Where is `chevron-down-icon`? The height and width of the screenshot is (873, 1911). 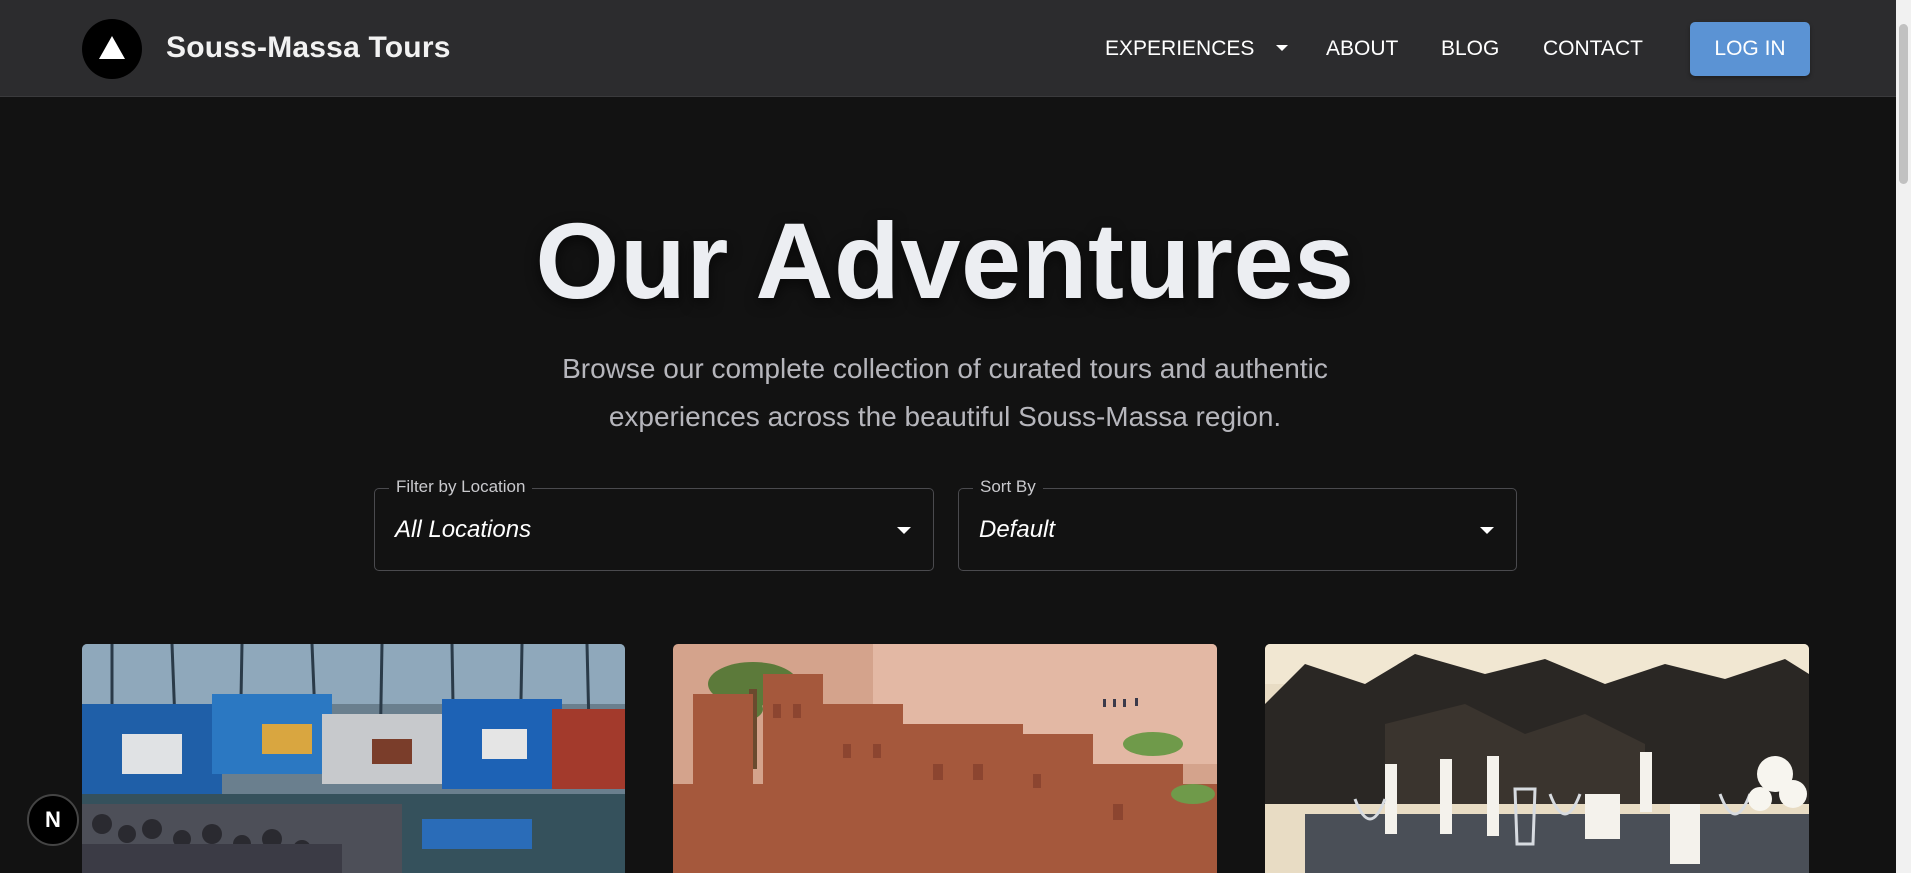
chevron-down-icon is located at coordinates (1282, 48).